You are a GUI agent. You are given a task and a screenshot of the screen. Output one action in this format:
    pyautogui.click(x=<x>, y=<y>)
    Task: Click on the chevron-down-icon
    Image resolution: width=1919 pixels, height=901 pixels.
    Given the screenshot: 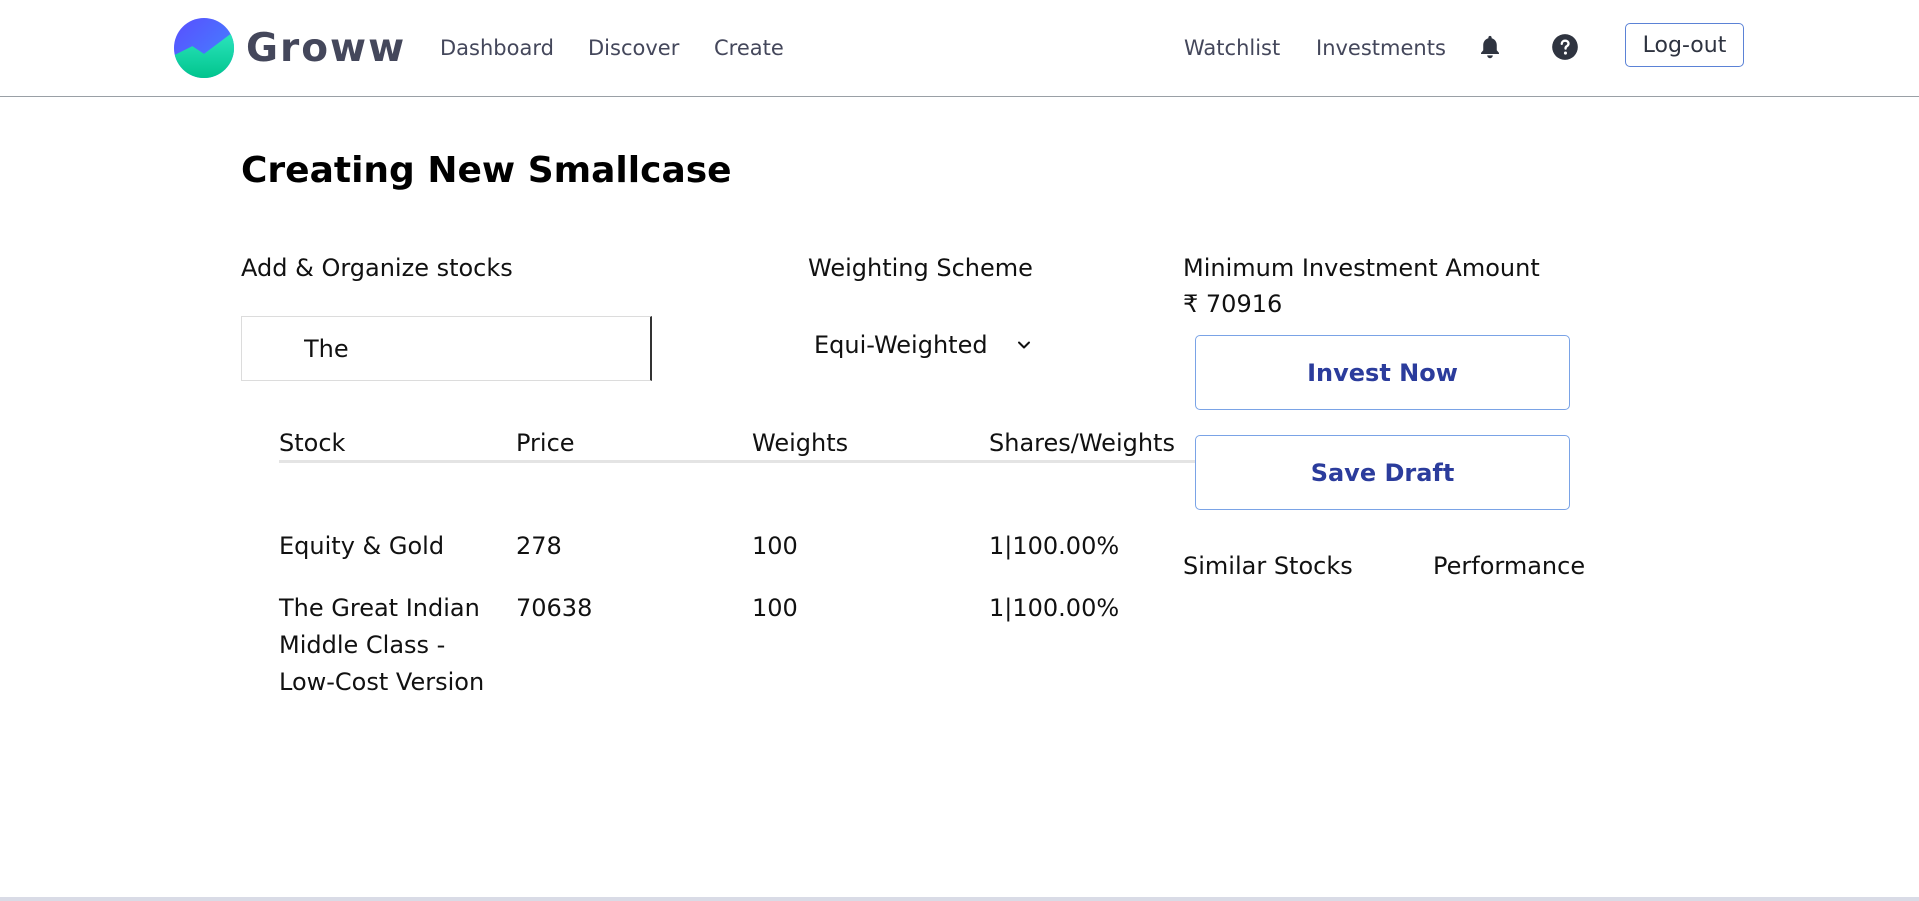 What is the action you would take?
    pyautogui.click(x=1023, y=345)
    